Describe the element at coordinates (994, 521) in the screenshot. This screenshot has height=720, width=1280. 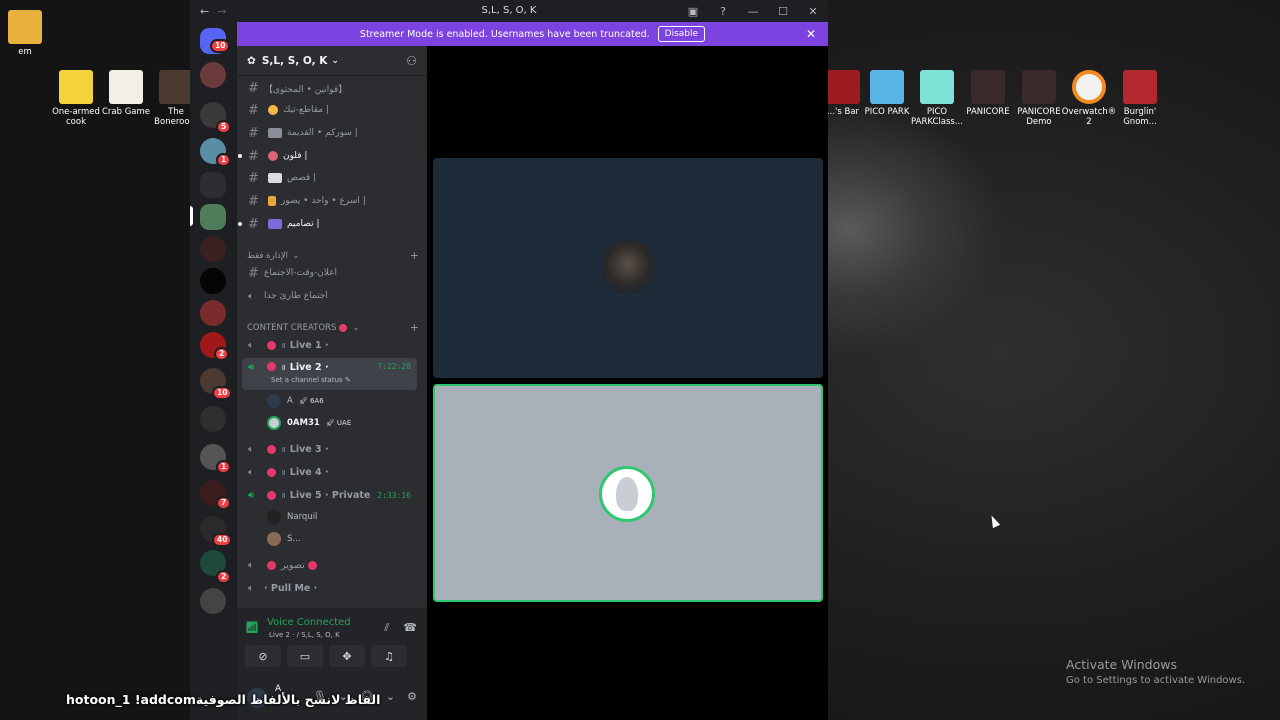
I see `mouse-cursor` at that location.